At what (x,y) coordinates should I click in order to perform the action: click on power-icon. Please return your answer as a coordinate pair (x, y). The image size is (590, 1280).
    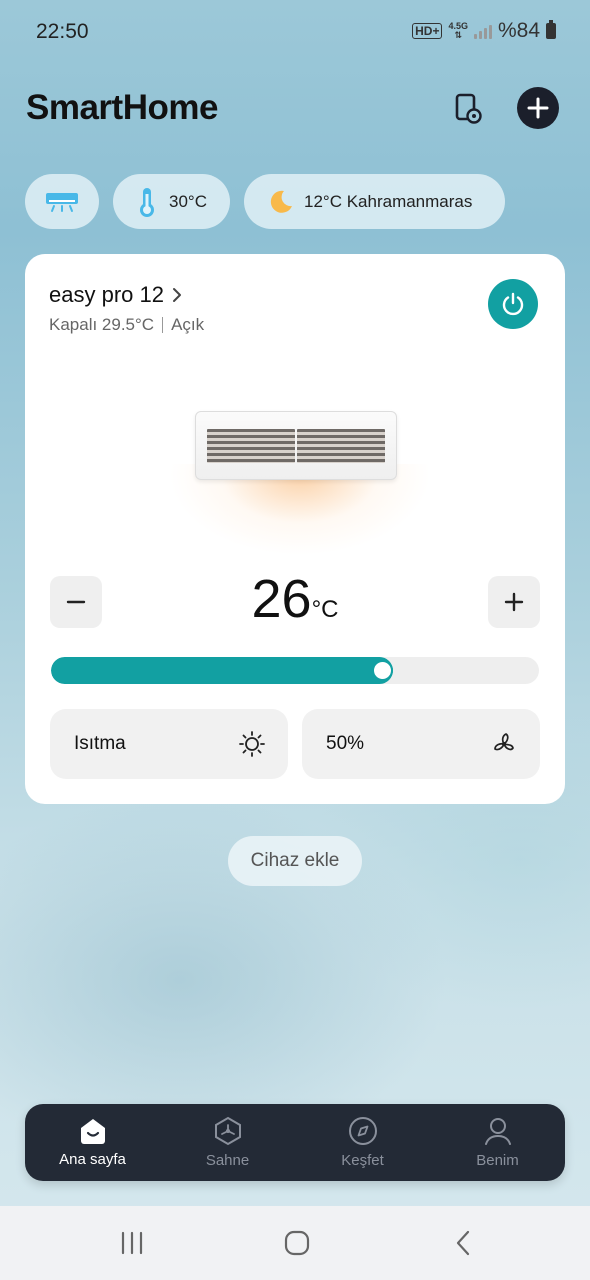
    Looking at the image, I should click on (513, 304).